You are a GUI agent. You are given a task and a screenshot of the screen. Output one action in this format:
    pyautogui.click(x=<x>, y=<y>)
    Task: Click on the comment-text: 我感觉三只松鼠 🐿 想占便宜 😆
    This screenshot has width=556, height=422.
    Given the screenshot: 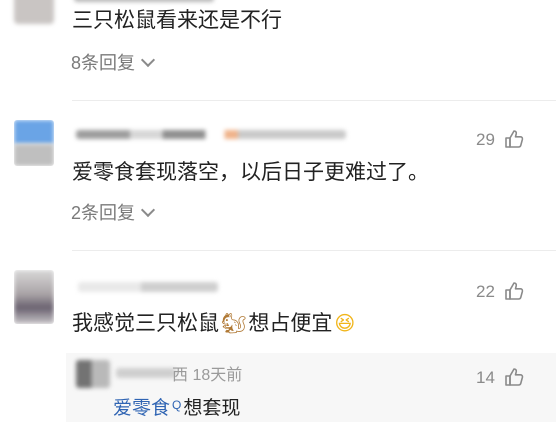 What is the action you would take?
    pyautogui.click(x=213, y=324)
    